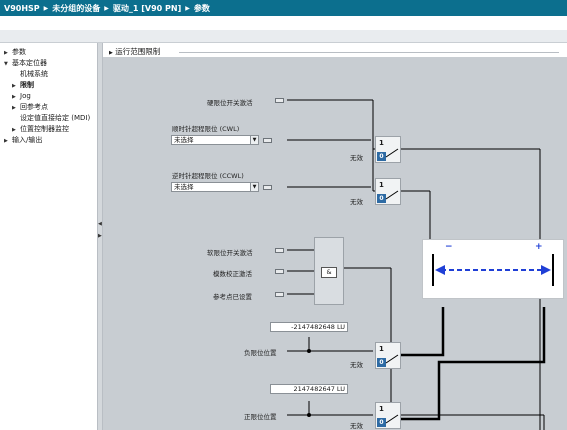 The height and width of the screenshot is (430, 567). I want to click on nav-item-mdi: 设定值直接给定 (MDI), so click(55, 118).